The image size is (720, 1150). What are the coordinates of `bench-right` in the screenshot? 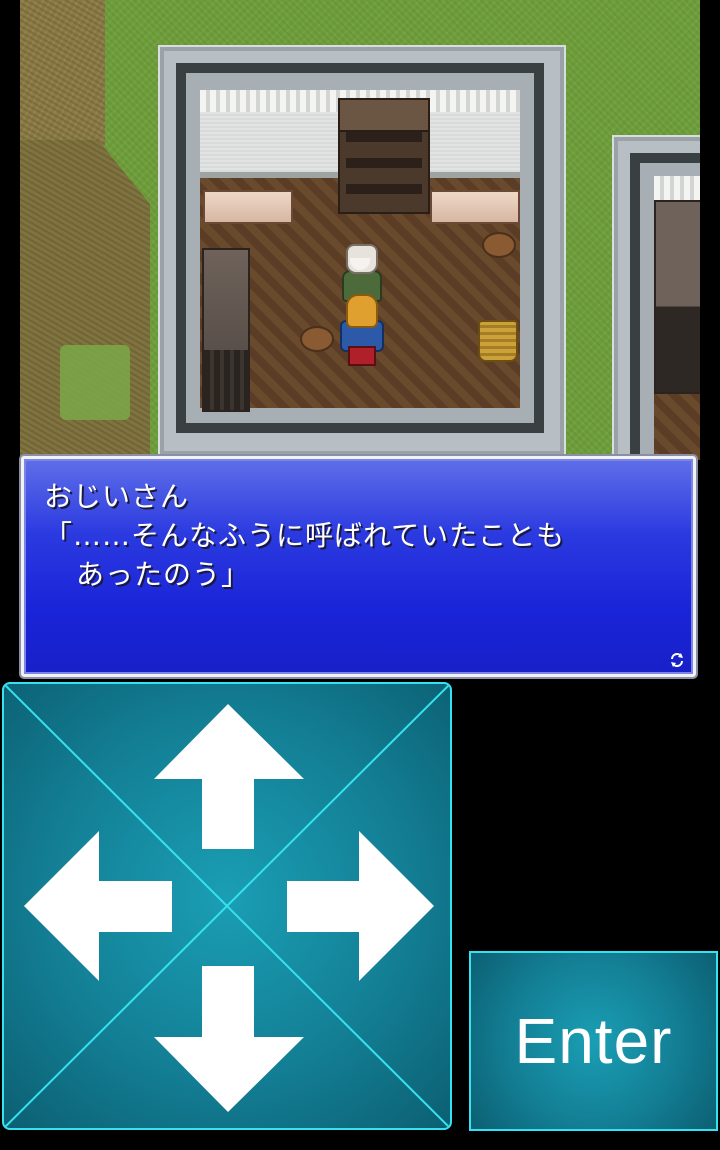 It's located at (475, 207).